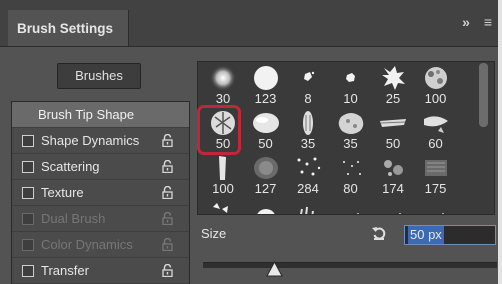  I want to click on option-brush-tip-shape: Brush Tip Shape, so click(100, 115).